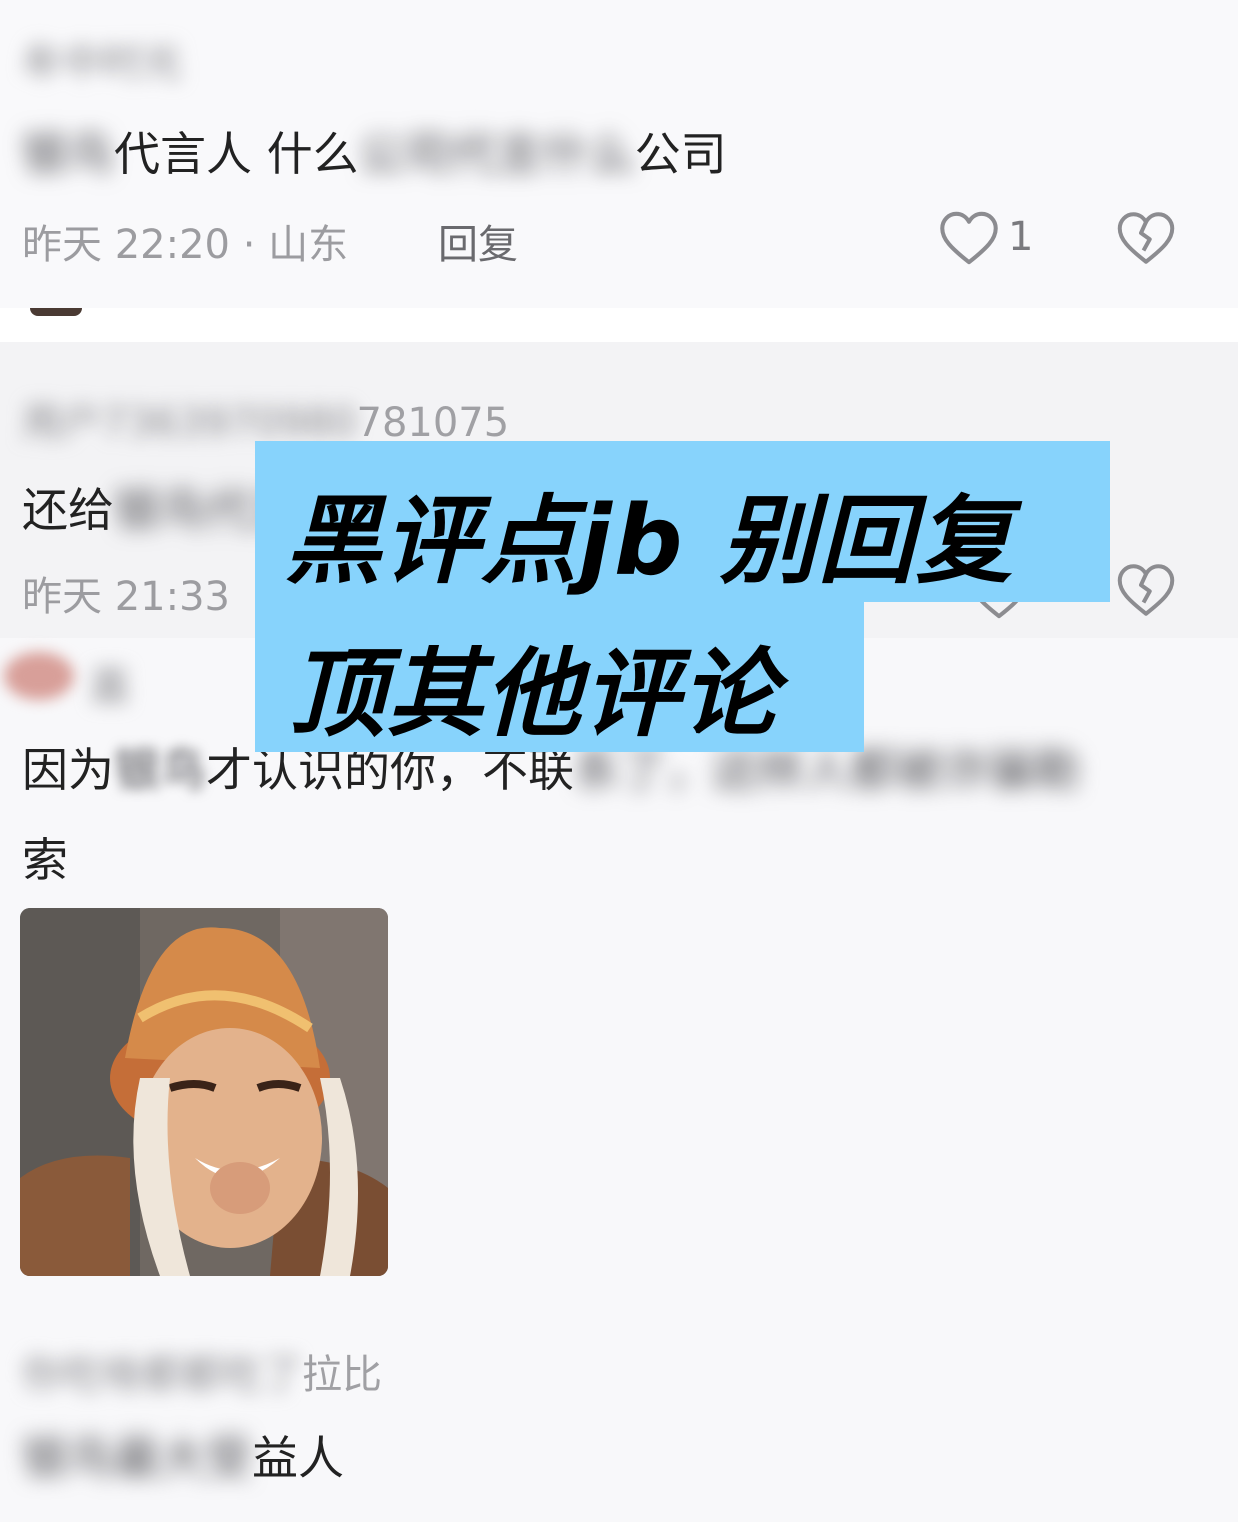 This screenshot has height=1522, width=1238. I want to click on overlay-caption-line2: 顶其他评论, so click(559, 677).